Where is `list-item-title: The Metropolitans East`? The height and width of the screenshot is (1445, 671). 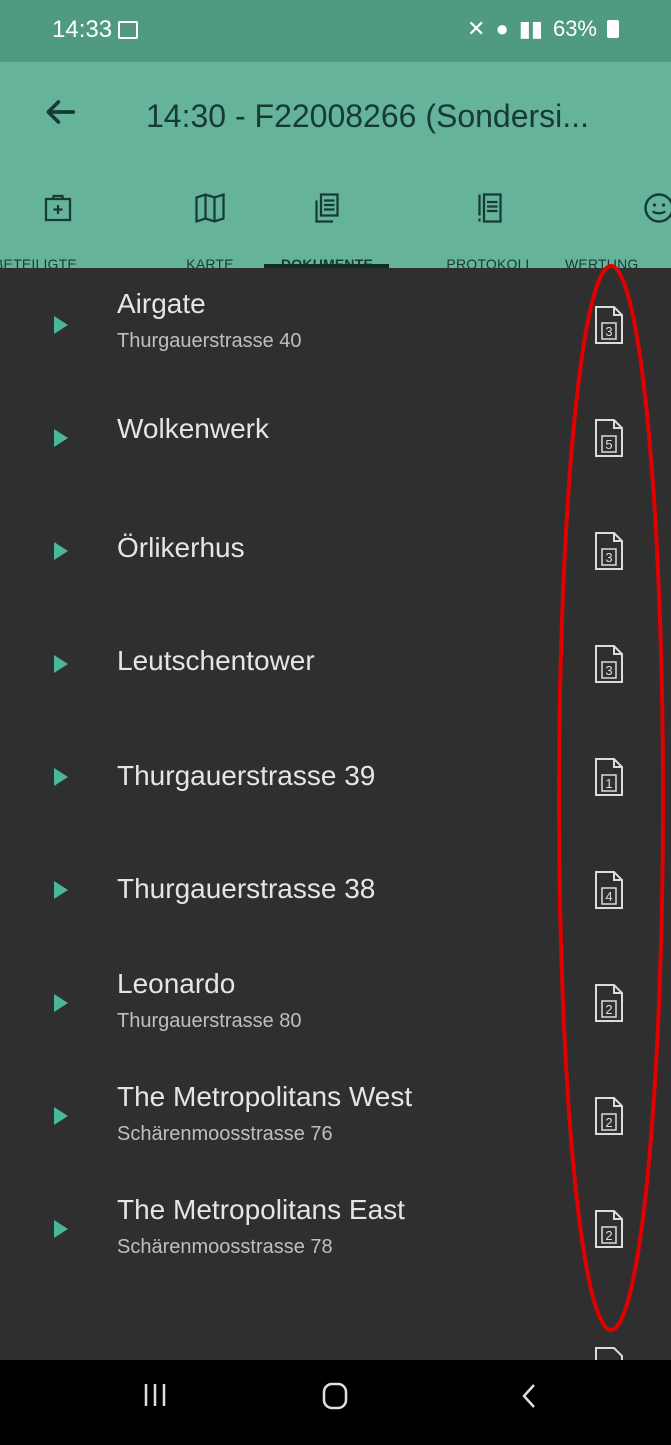
list-item-title: The Metropolitans East is located at coordinates (261, 1209).